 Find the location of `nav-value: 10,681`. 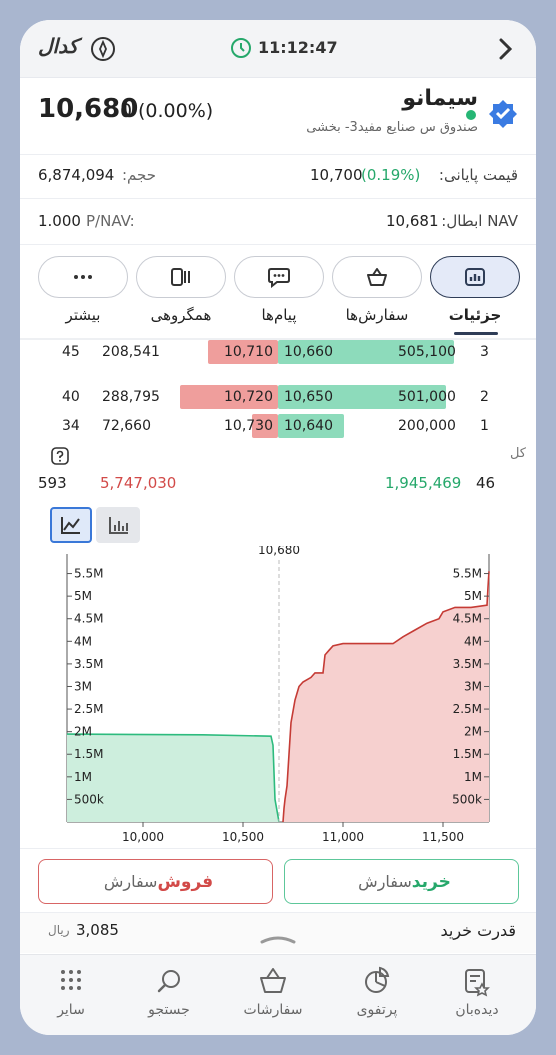

nav-value: 10,681 is located at coordinates (412, 221).